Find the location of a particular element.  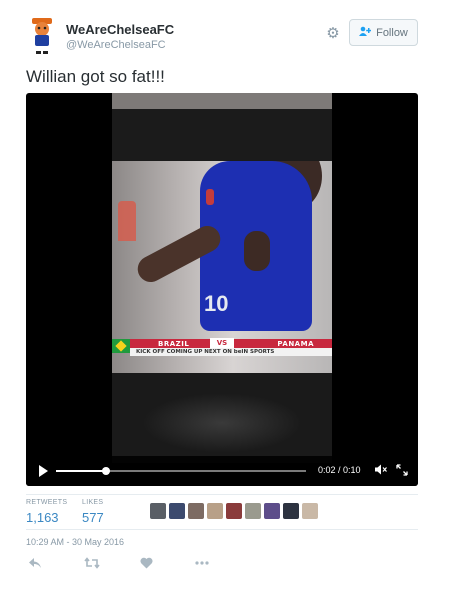

follow-label: Follow is located at coordinates (392, 32).